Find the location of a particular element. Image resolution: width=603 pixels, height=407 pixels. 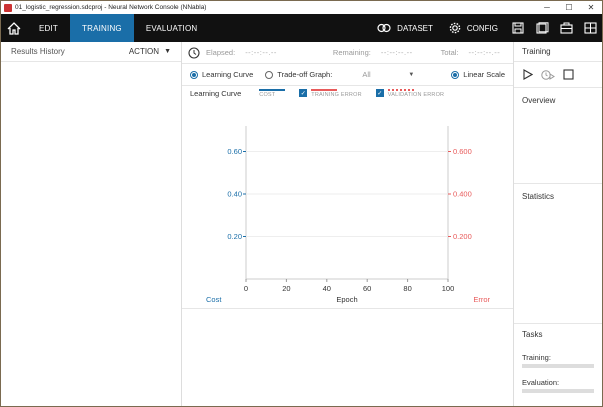

tradeoff-label: Trade-off Graph: is located at coordinates (305, 74).